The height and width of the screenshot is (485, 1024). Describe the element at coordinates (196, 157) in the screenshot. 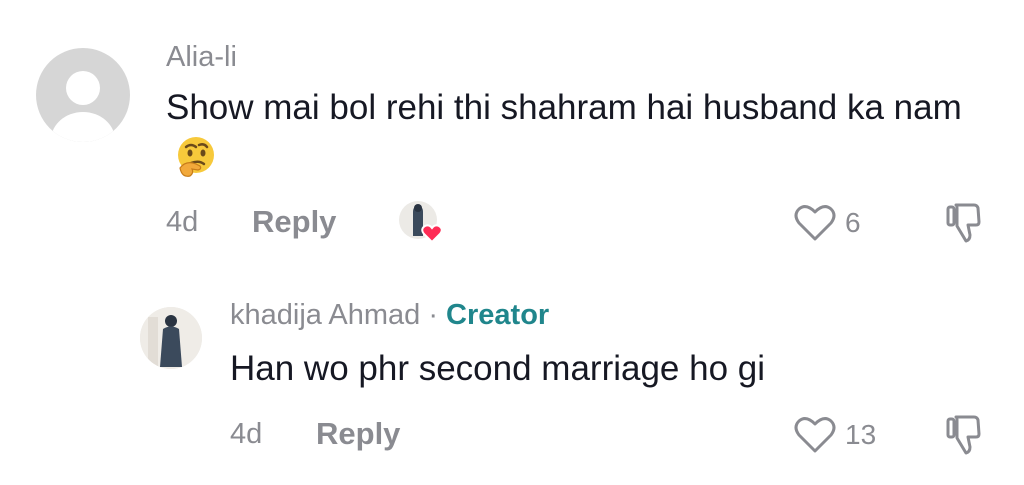

I see `thinking-face-icon` at that location.